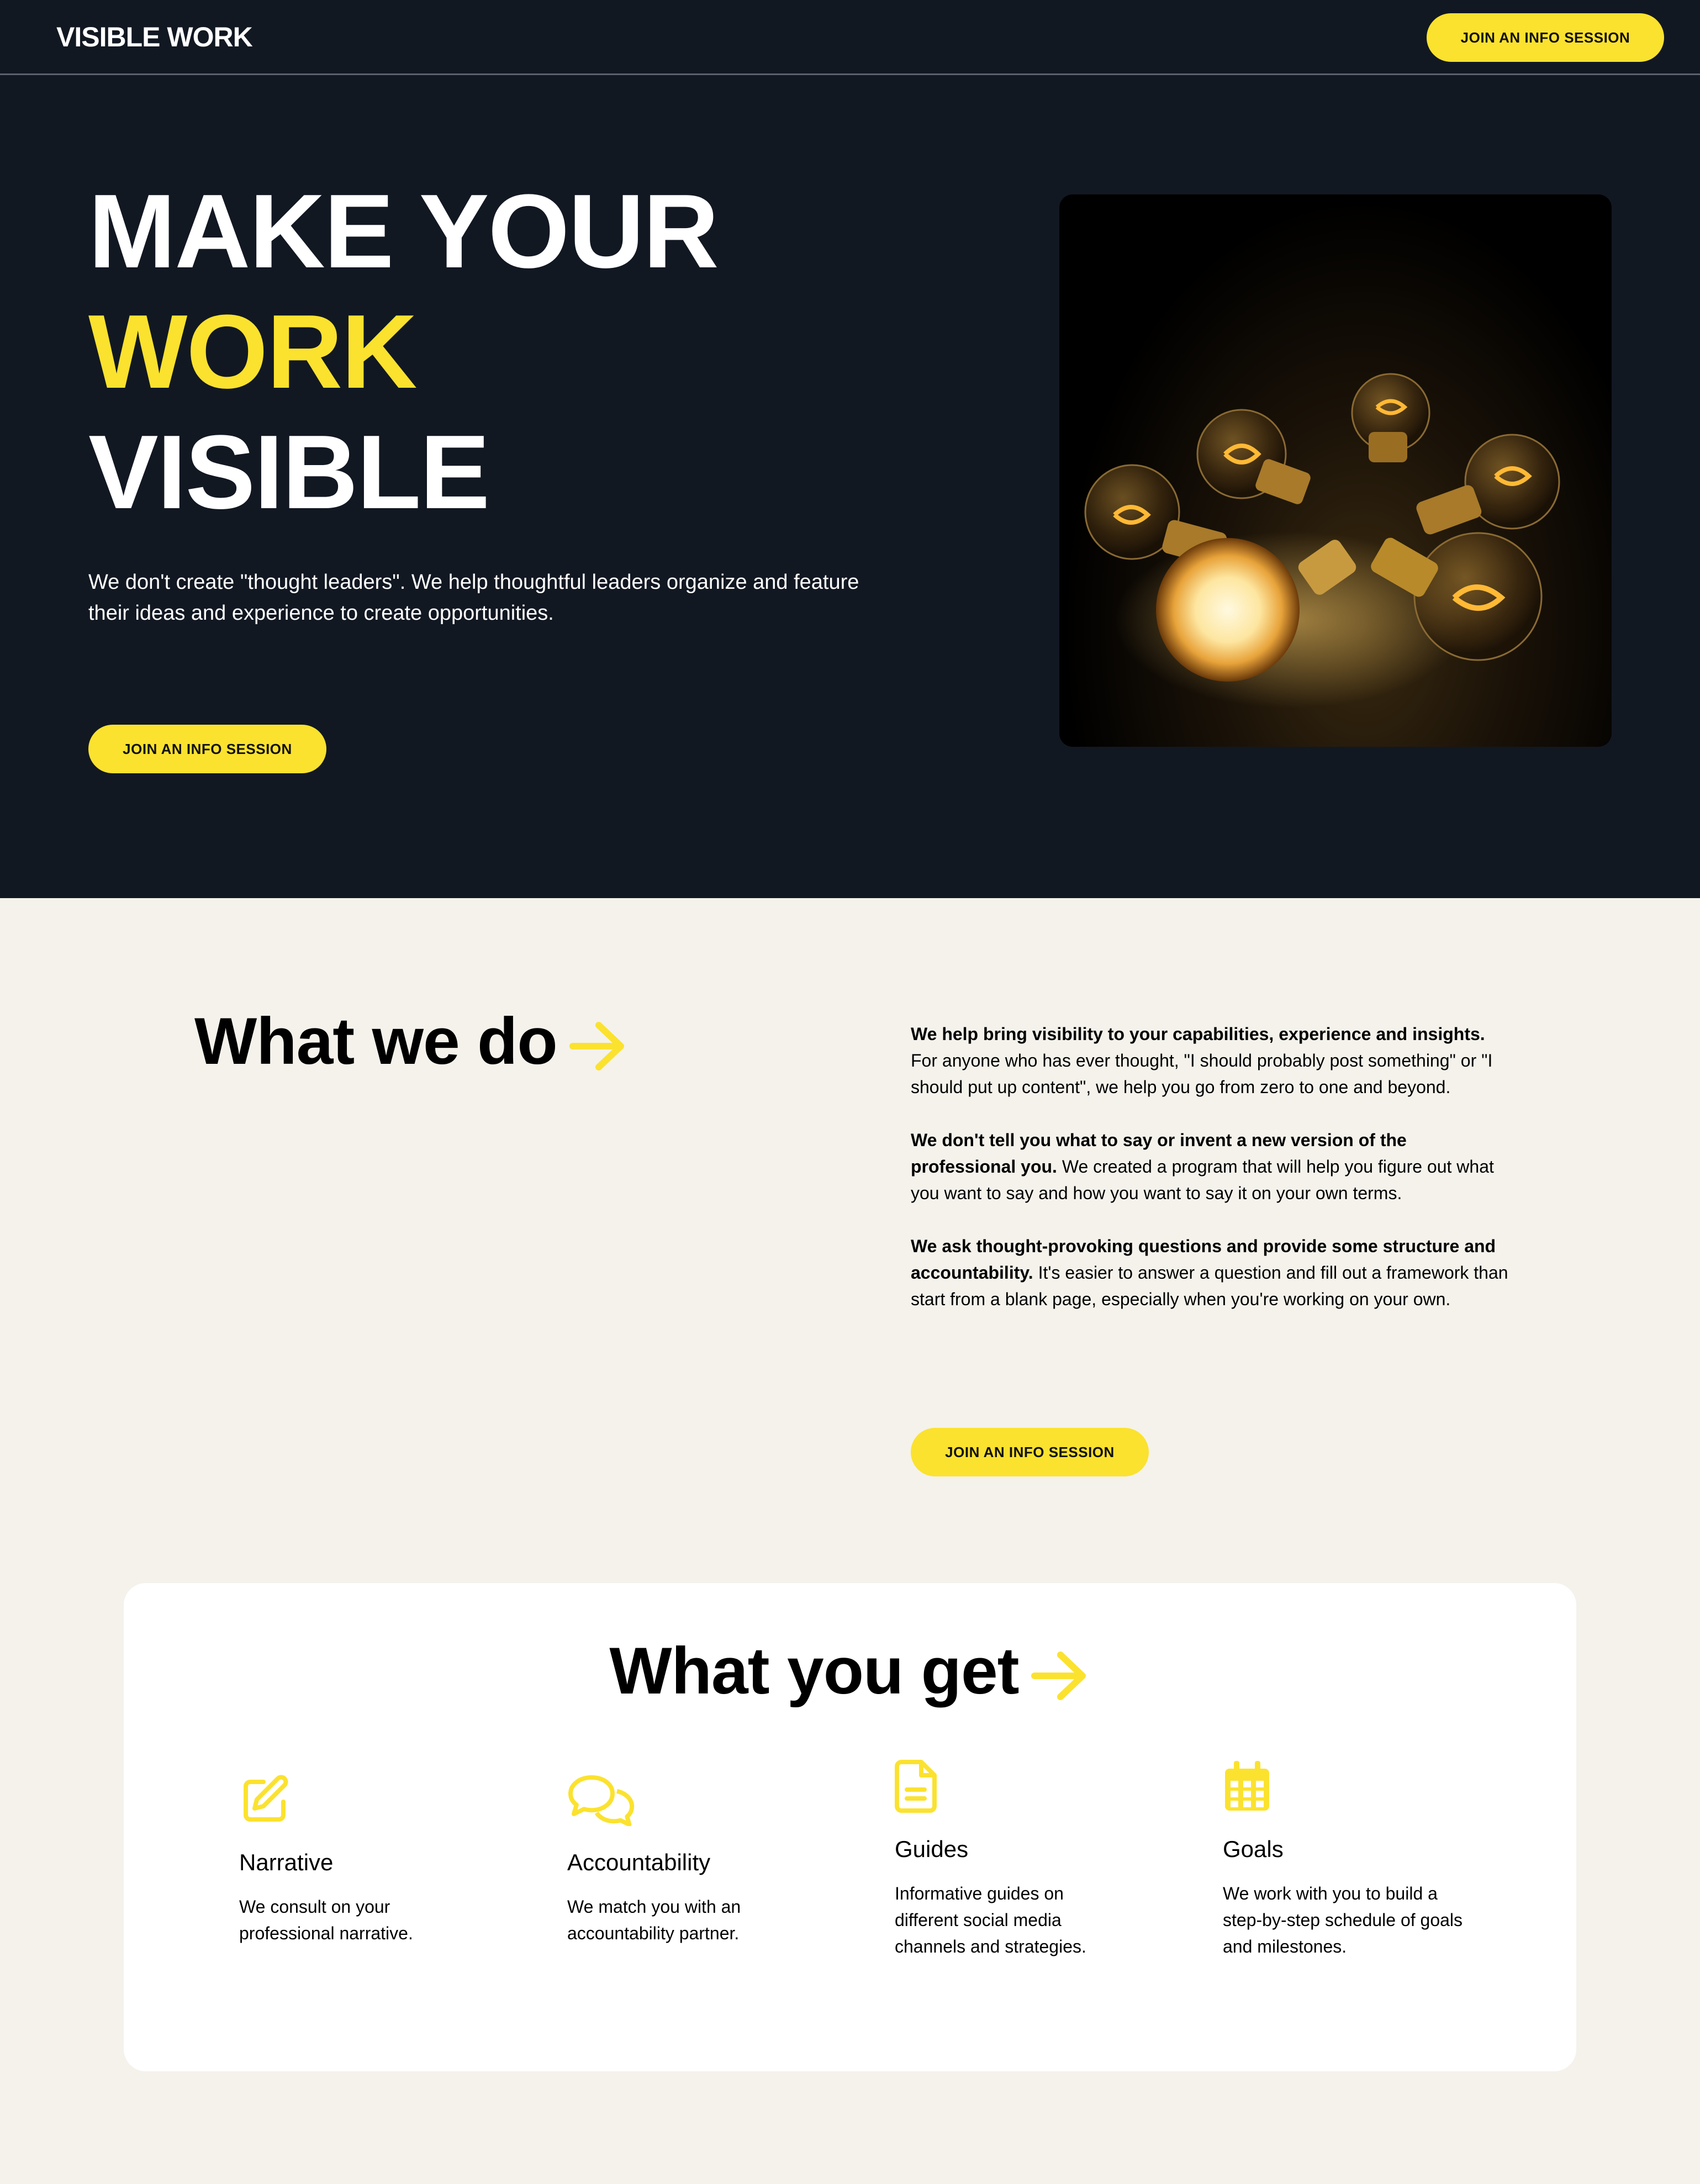  What do you see at coordinates (289, 472) in the screenshot?
I see `headline-line-3: VISIBLE` at bounding box center [289, 472].